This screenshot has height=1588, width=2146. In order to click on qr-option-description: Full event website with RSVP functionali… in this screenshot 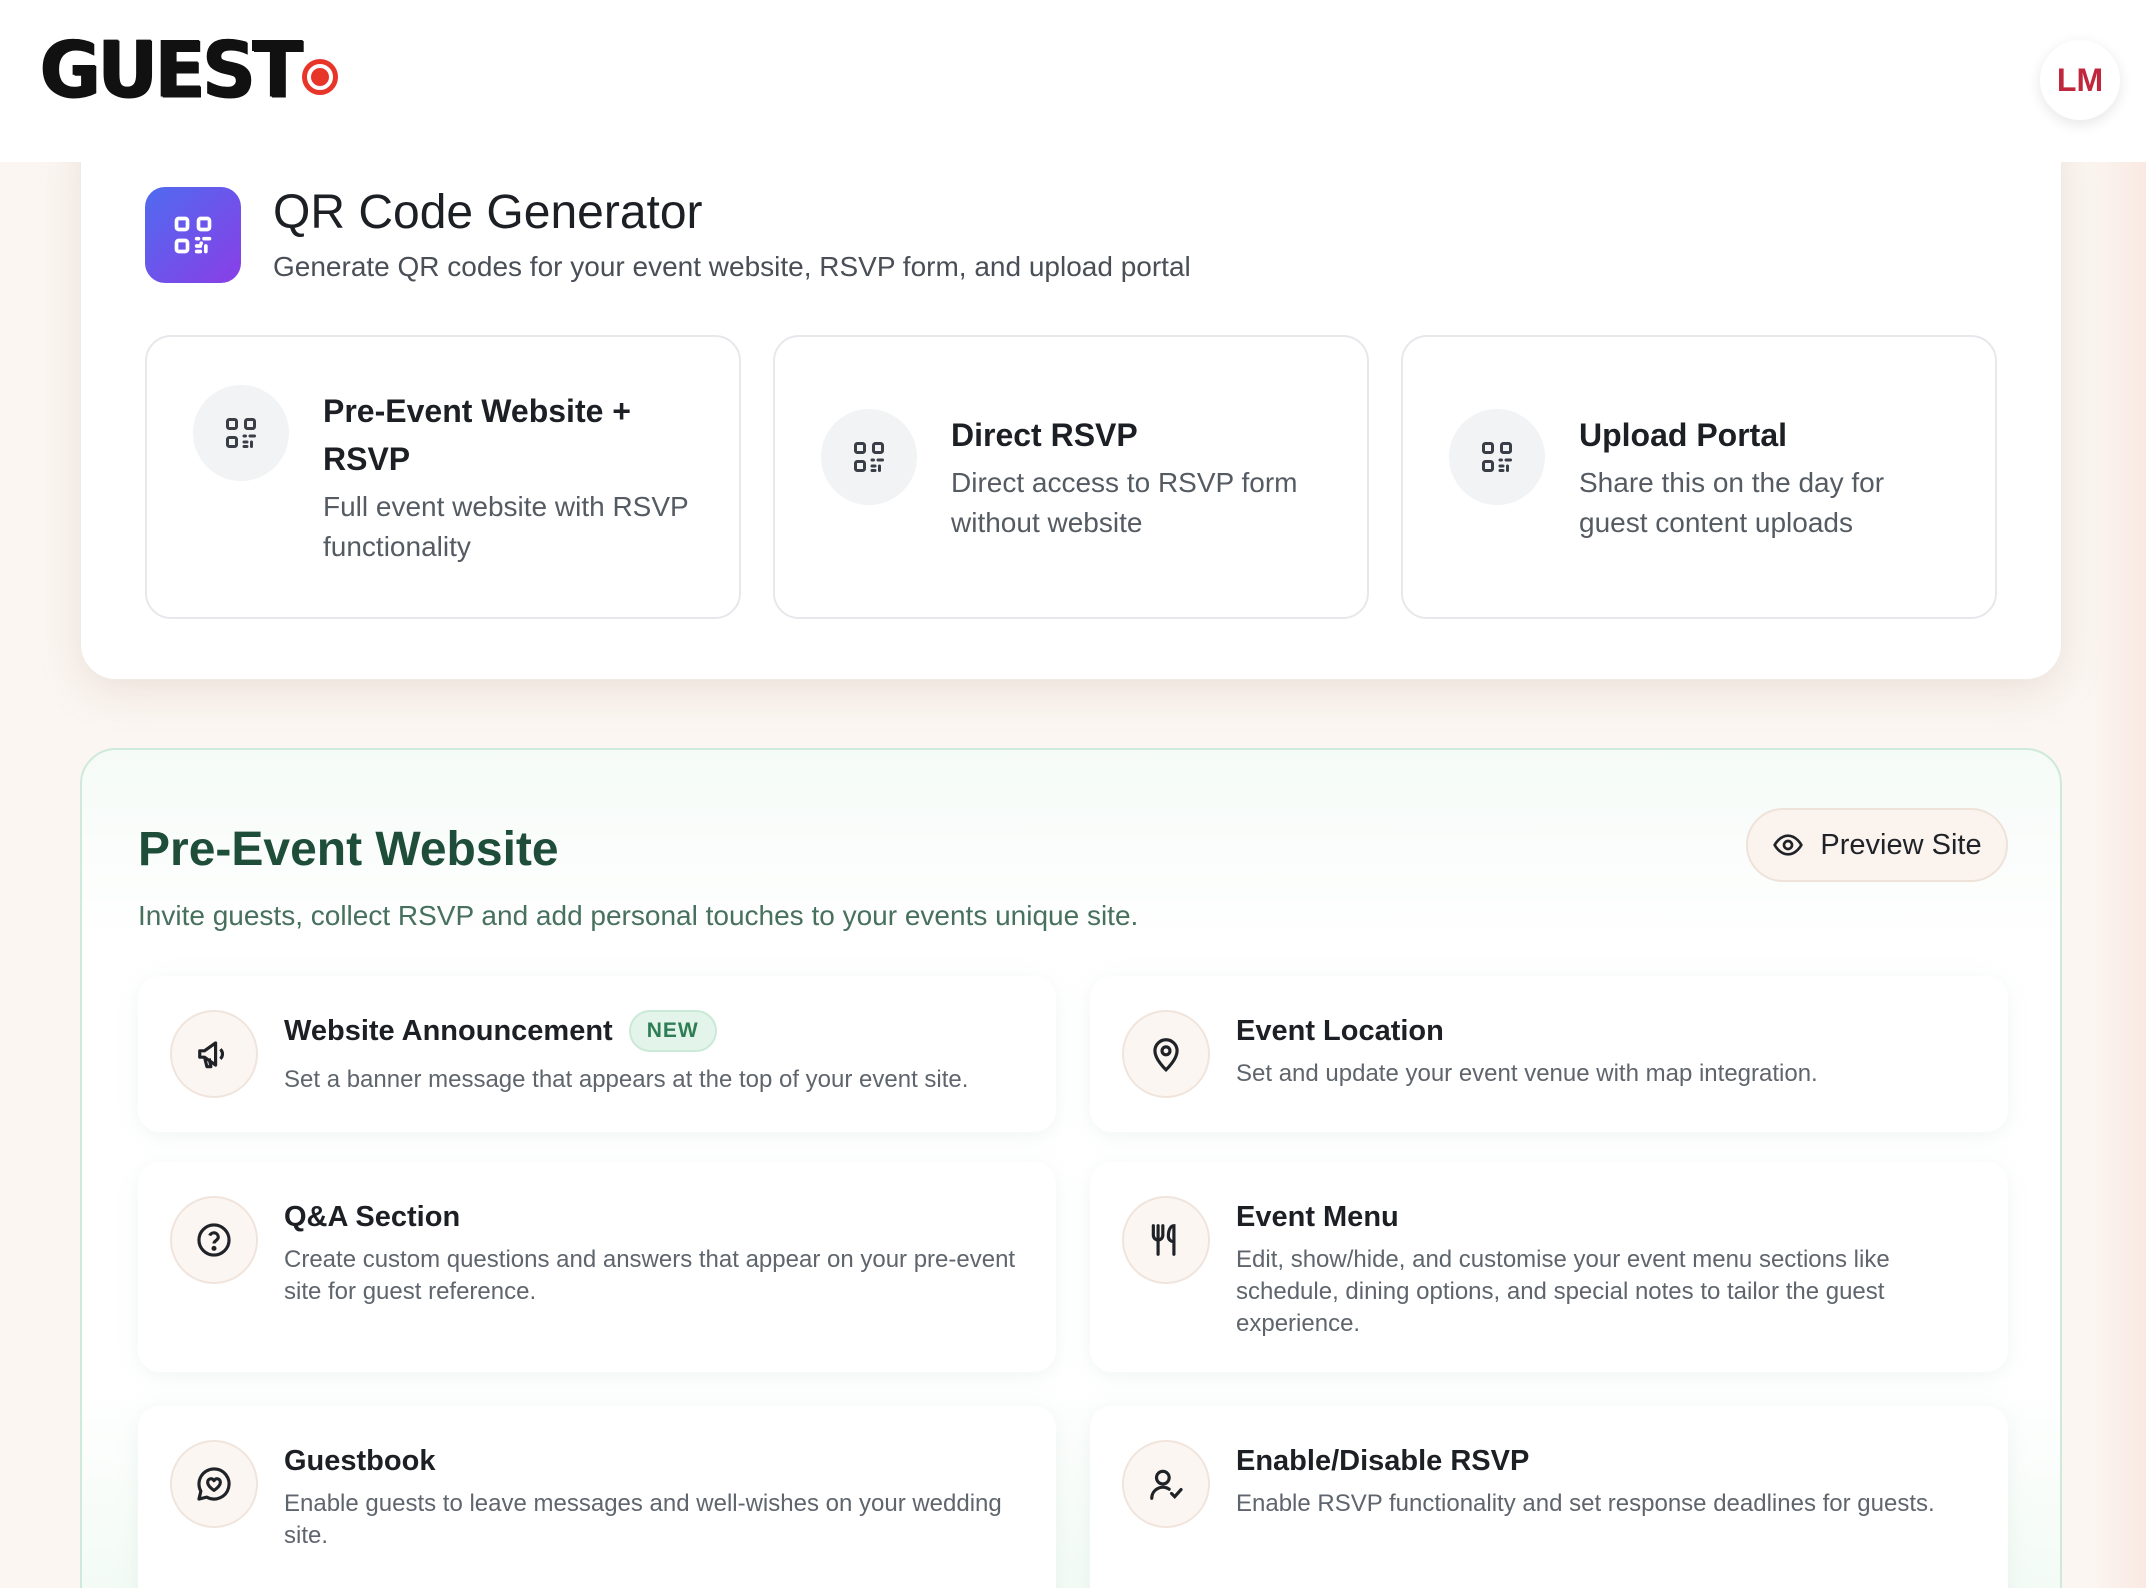, I will do `click(506, 526)`.